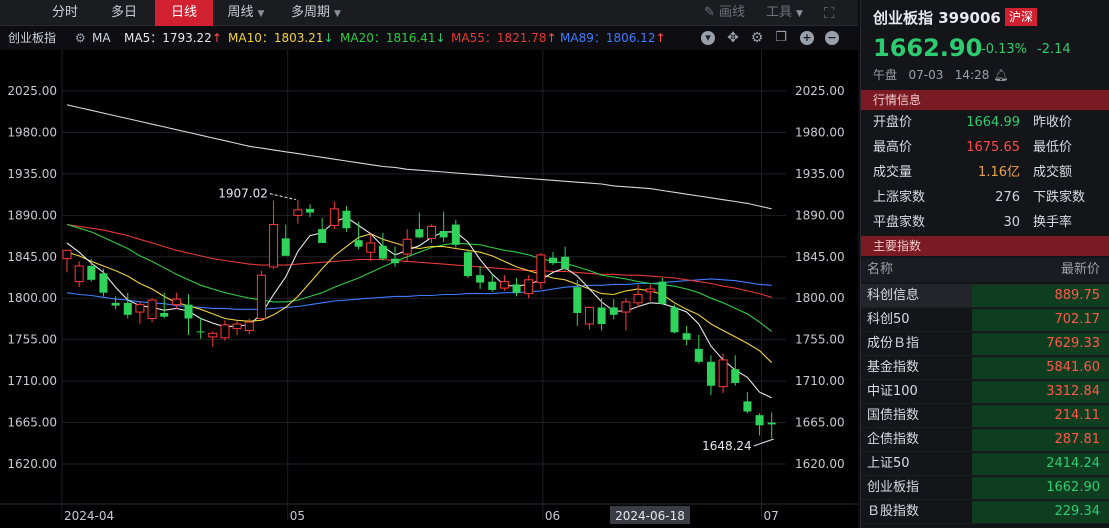 Image resolution: width=1109 pixels, height=528 pixels. What do you see at coordinates (32, 340) in the screenshot?
I see `y-tick-label-left: 1755.00` at bounding box center [32, 340].